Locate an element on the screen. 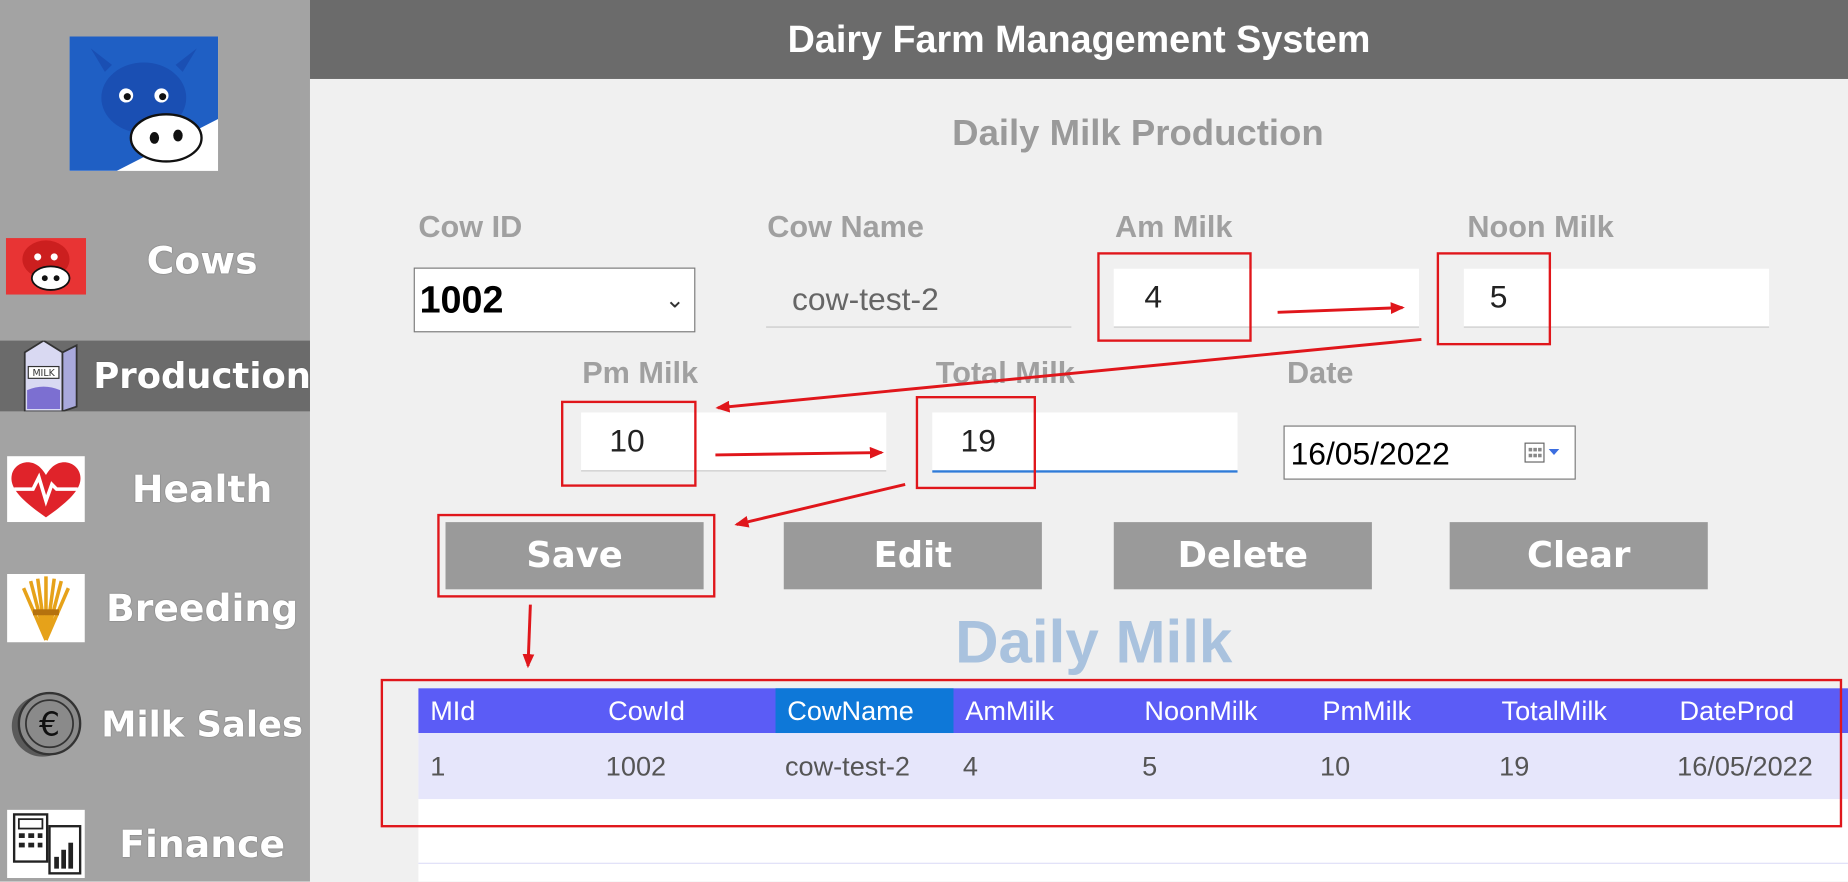 The image size is (1848, 882). date-value: 16/05/2022 is located at coordinates (1370, 454).